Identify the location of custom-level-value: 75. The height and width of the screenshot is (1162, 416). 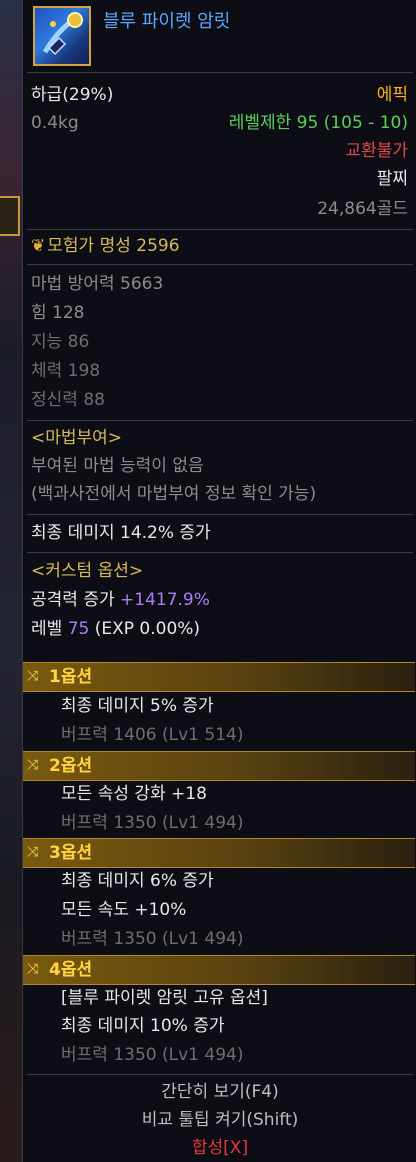
(78, 629).